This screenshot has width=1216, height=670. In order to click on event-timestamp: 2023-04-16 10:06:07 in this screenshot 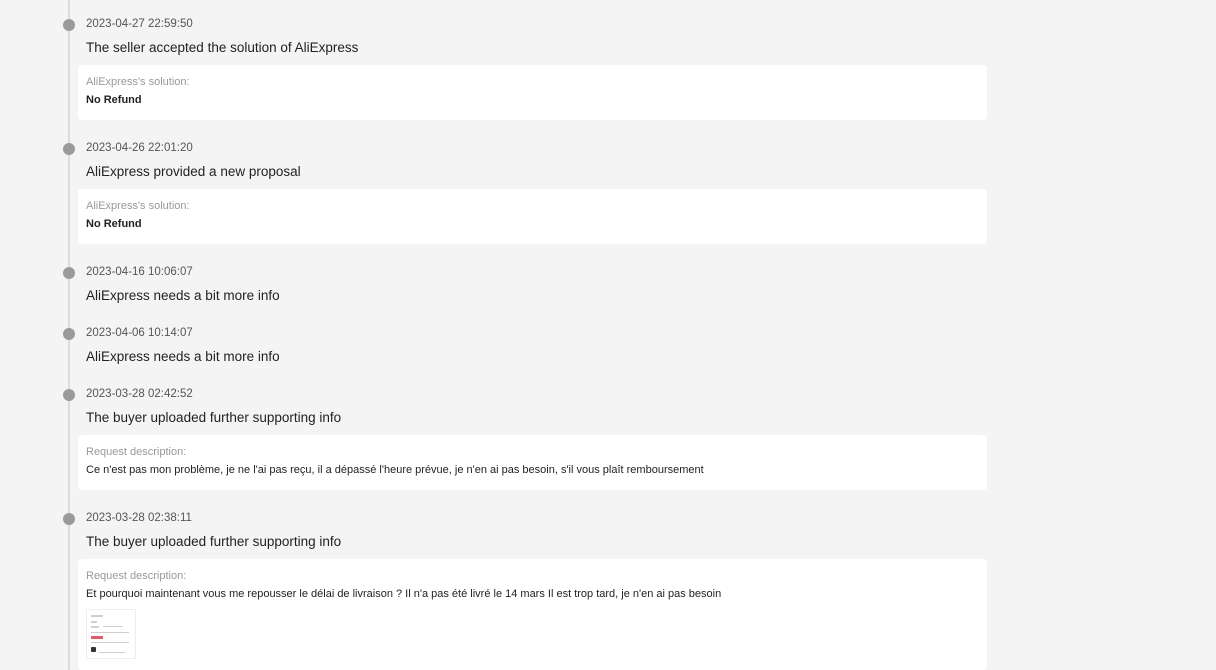, I will do `click(139, 272)`.